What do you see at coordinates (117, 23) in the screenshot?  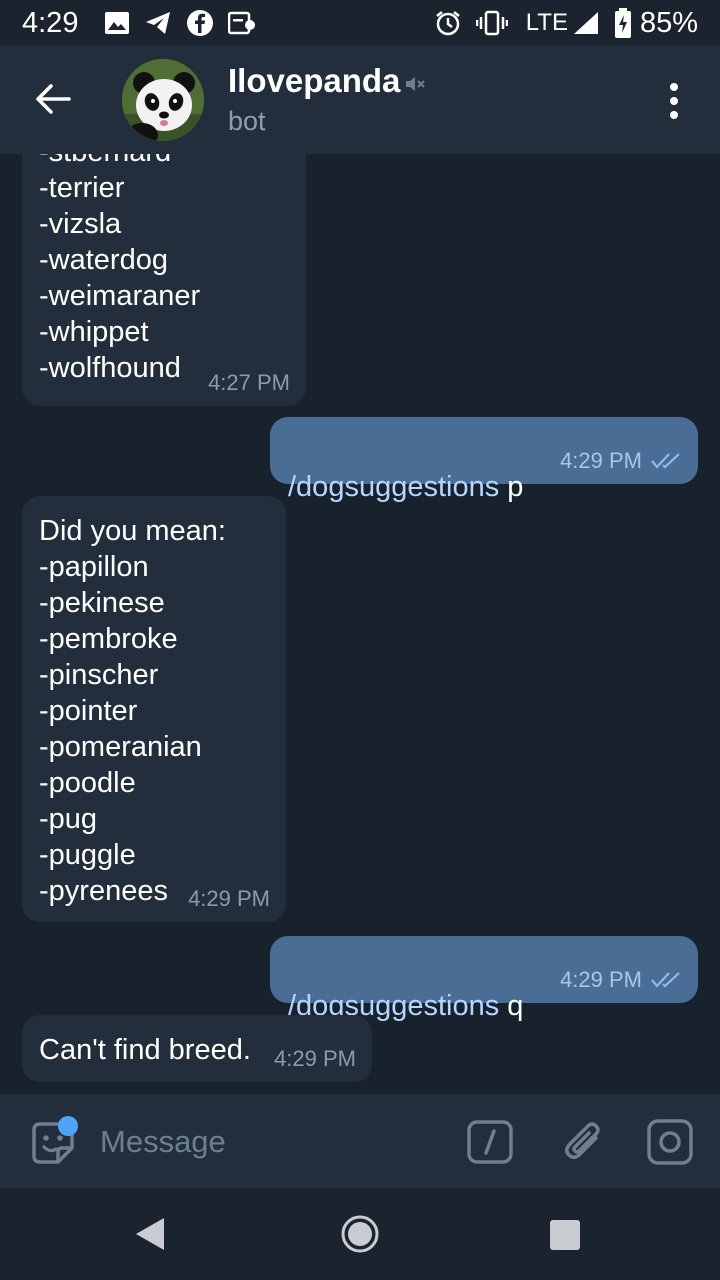 I see `gallery-icon` at bounding box center [117, 23].